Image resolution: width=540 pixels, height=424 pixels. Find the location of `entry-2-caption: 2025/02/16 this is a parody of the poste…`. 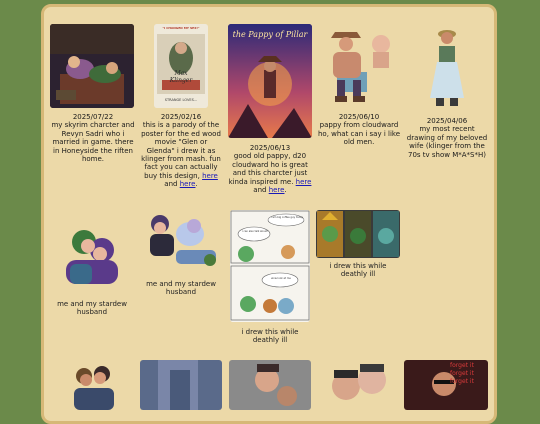

entry-2-caption: 2025/02/16 this is a parody of the poste… is located at coordinates (181, 151).